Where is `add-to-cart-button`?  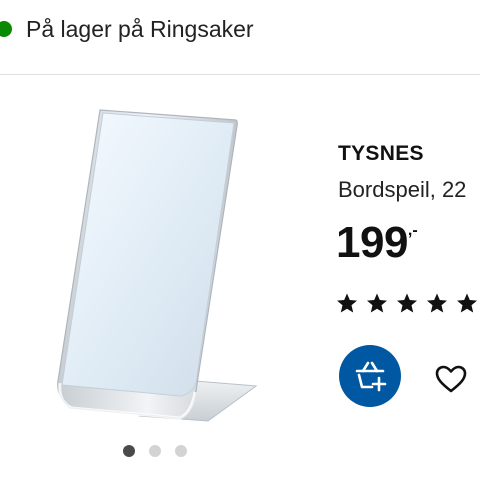 add-to-cart-button is located at coordinates (370, 376).